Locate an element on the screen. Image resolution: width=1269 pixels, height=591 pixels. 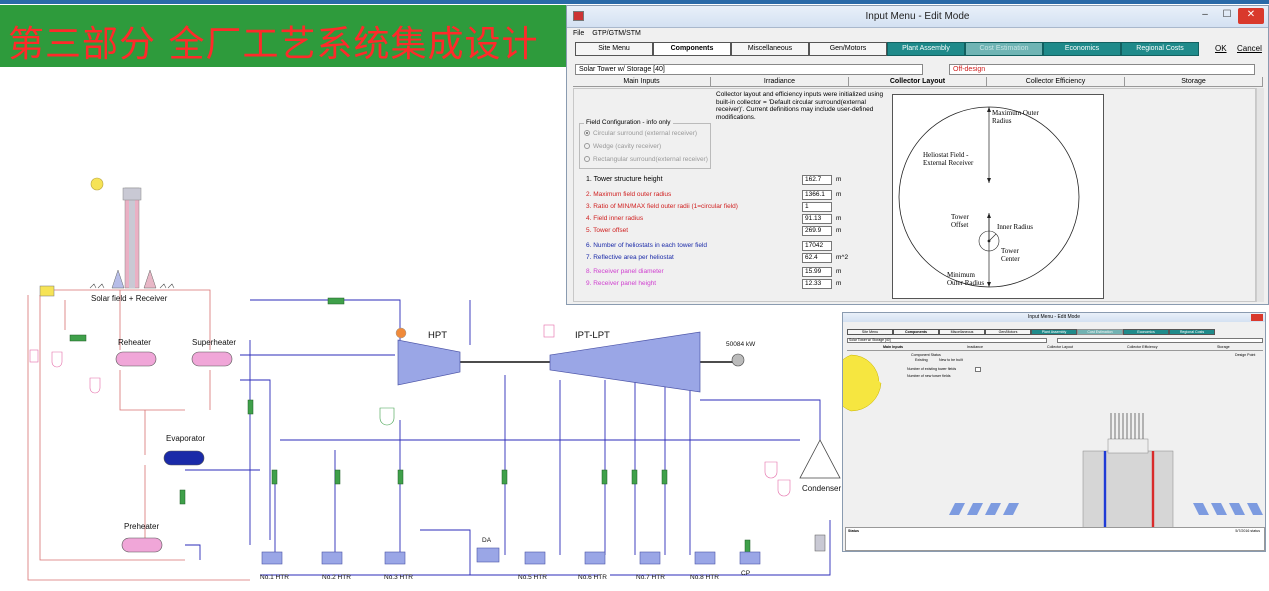
field-node is located at coordinates (47, 291).